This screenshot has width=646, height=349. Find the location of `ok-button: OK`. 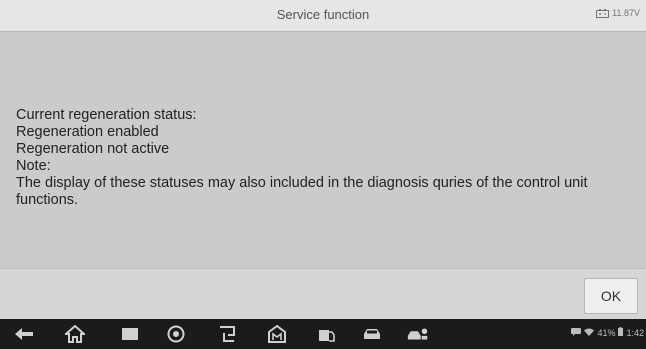

ok-button: OK is located at coordinates (611, 296).